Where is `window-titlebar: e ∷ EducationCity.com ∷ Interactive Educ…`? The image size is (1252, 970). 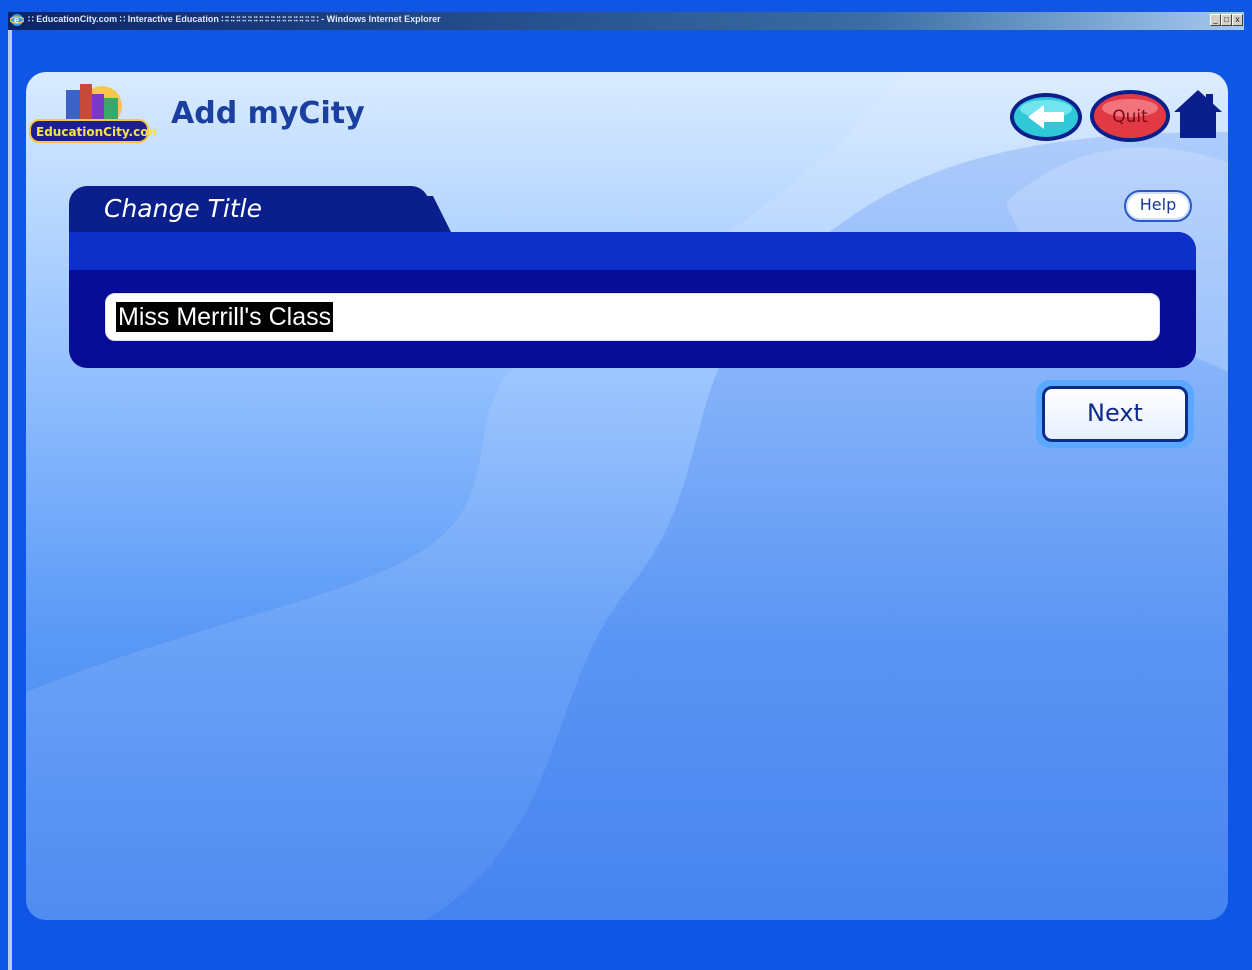 window-titlebar: e ∷ EducationCity.com ∷ Interactive Educ… is located at coordinates (626, 21).